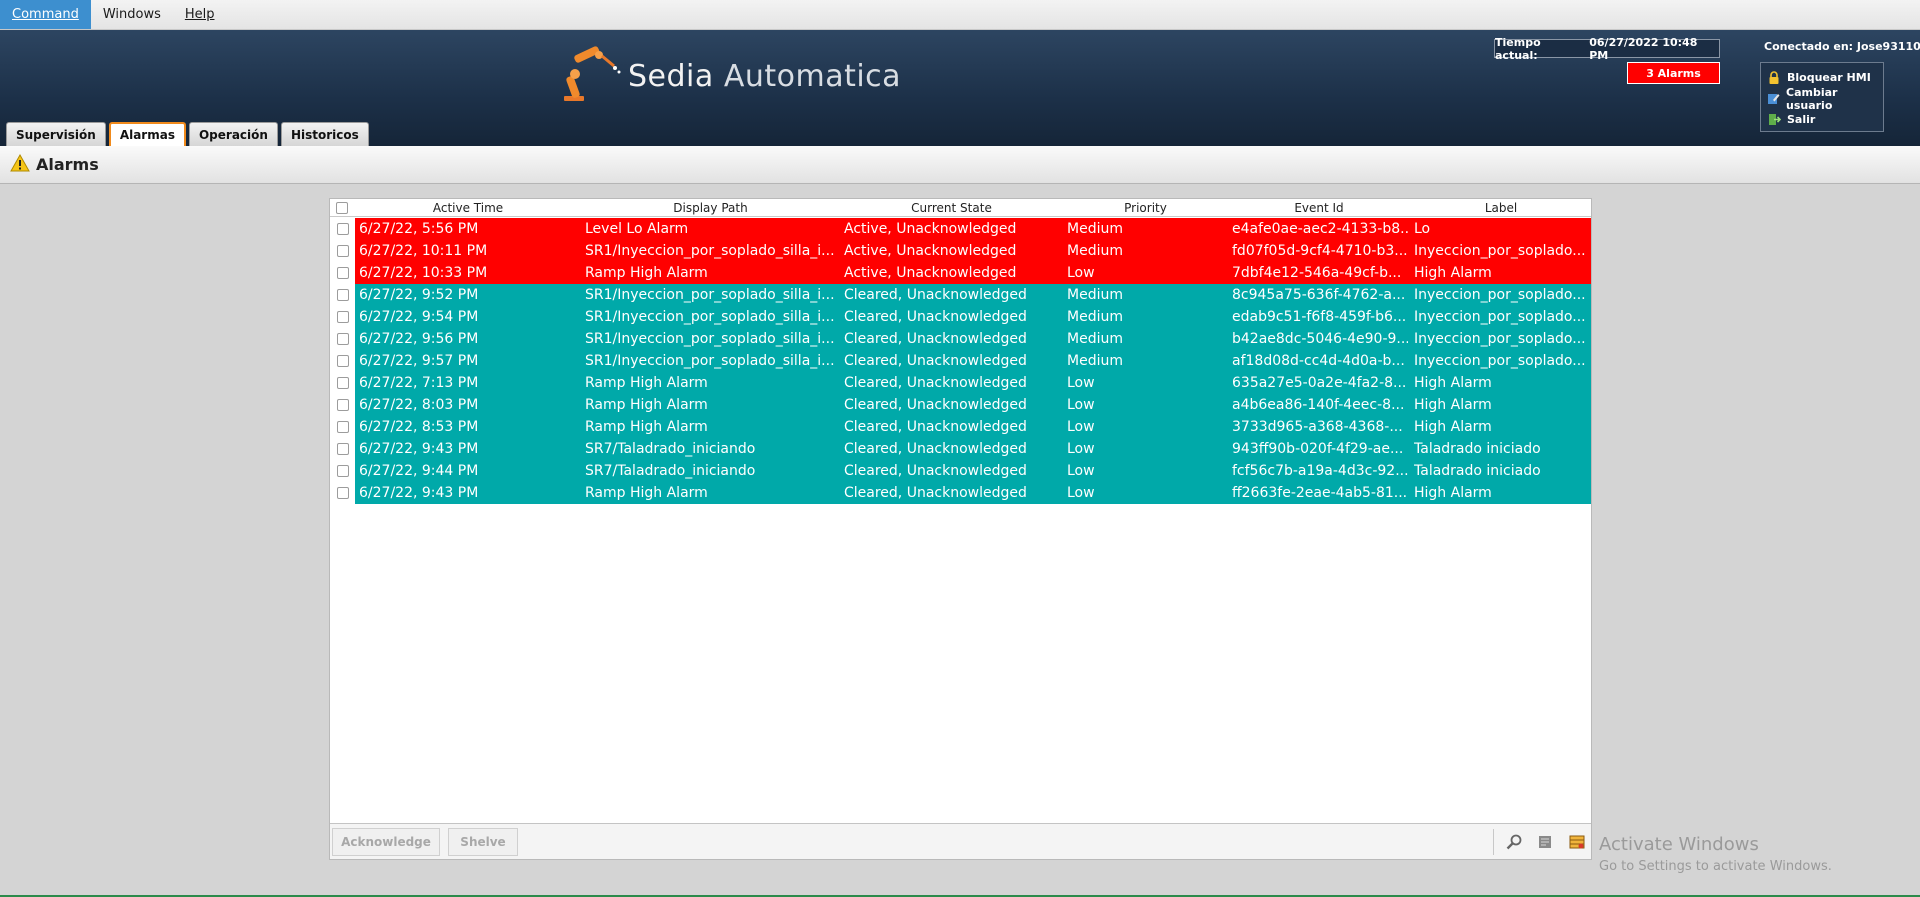 The image size is (1920, 897). I want to click on page-title: Alarms, so click(67, 164).